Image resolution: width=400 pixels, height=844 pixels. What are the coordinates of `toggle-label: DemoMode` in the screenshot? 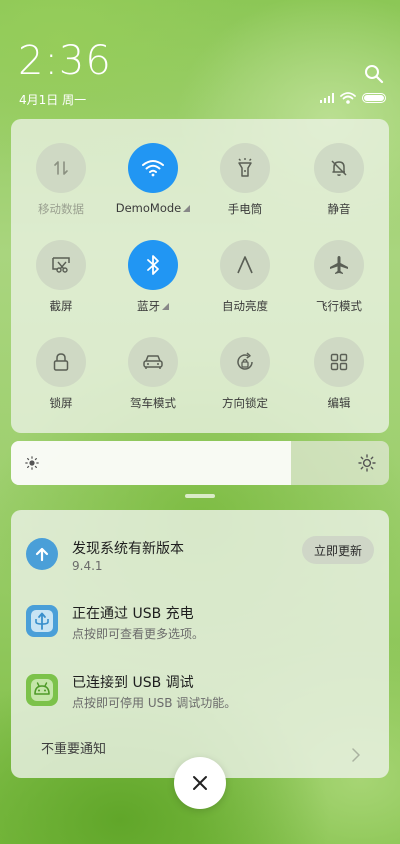 It's located at (148, 208).